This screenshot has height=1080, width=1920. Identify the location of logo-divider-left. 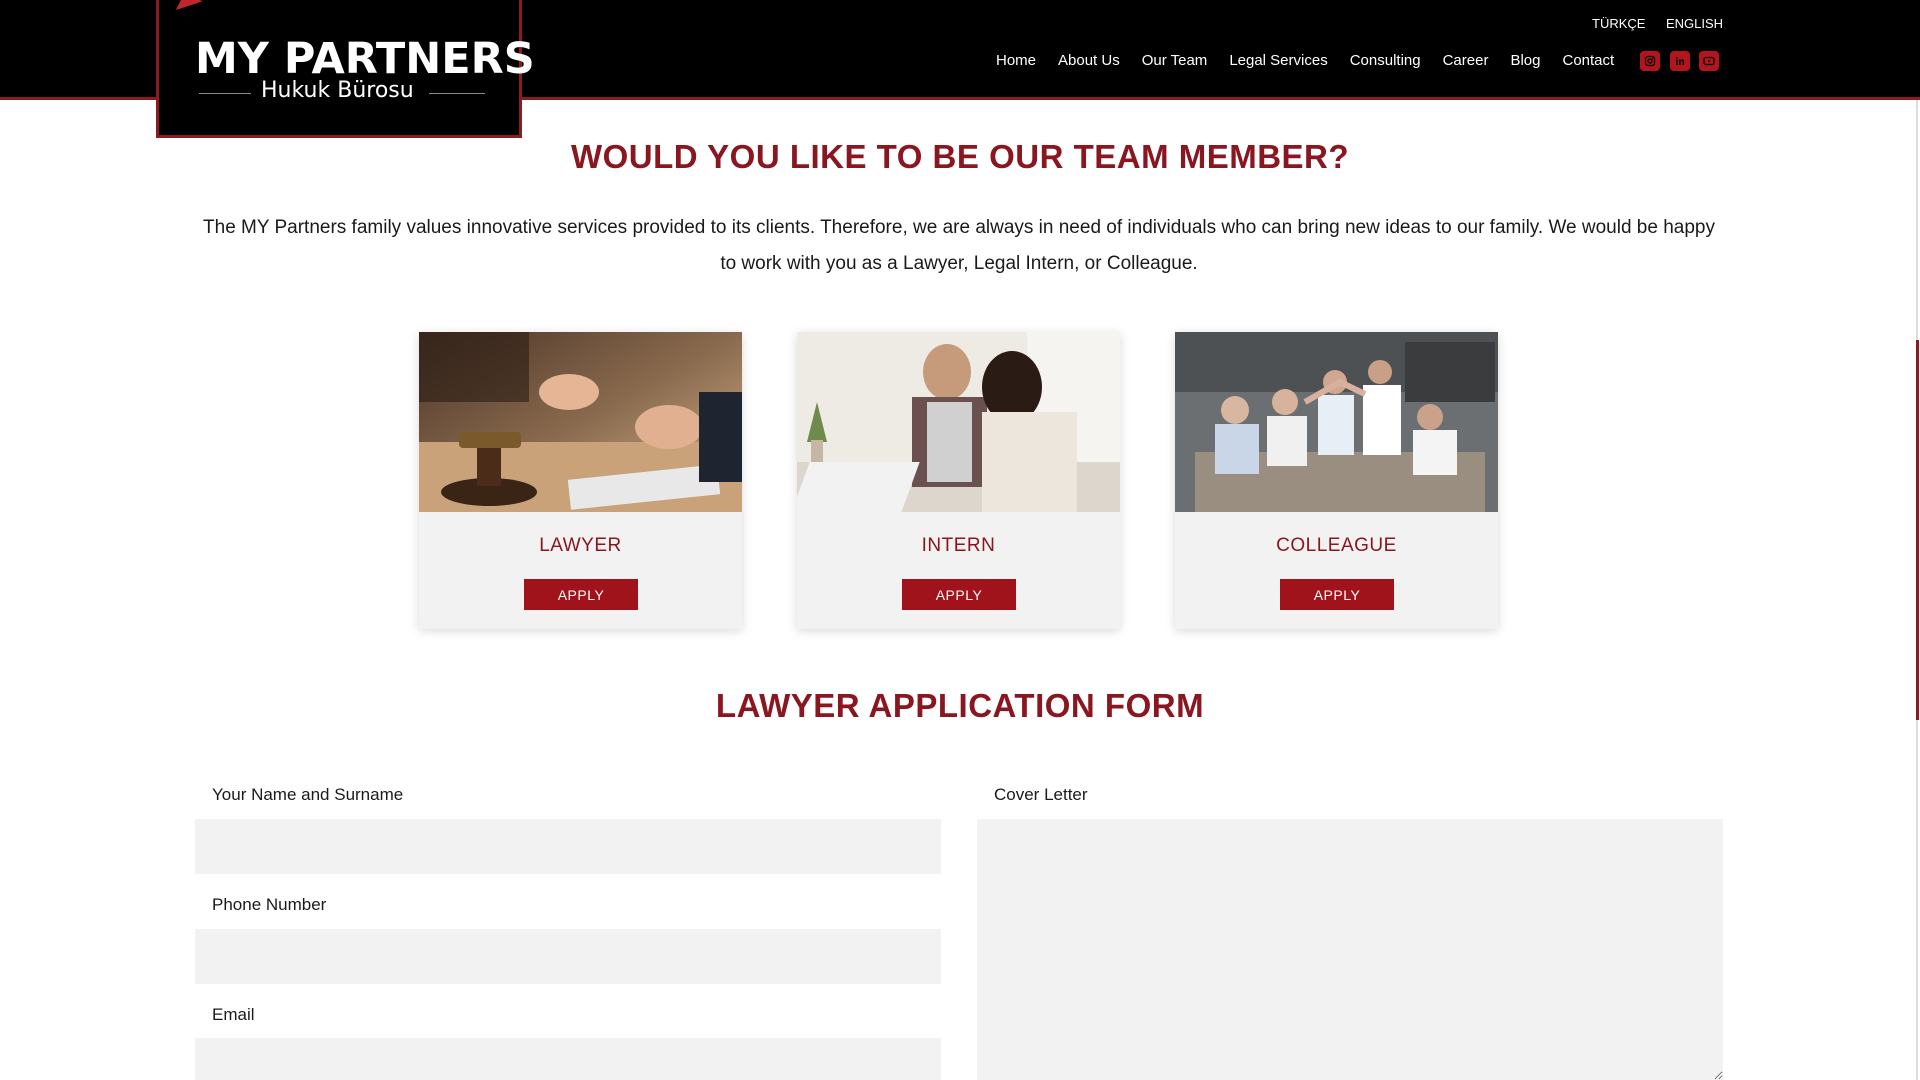
(225, 93).